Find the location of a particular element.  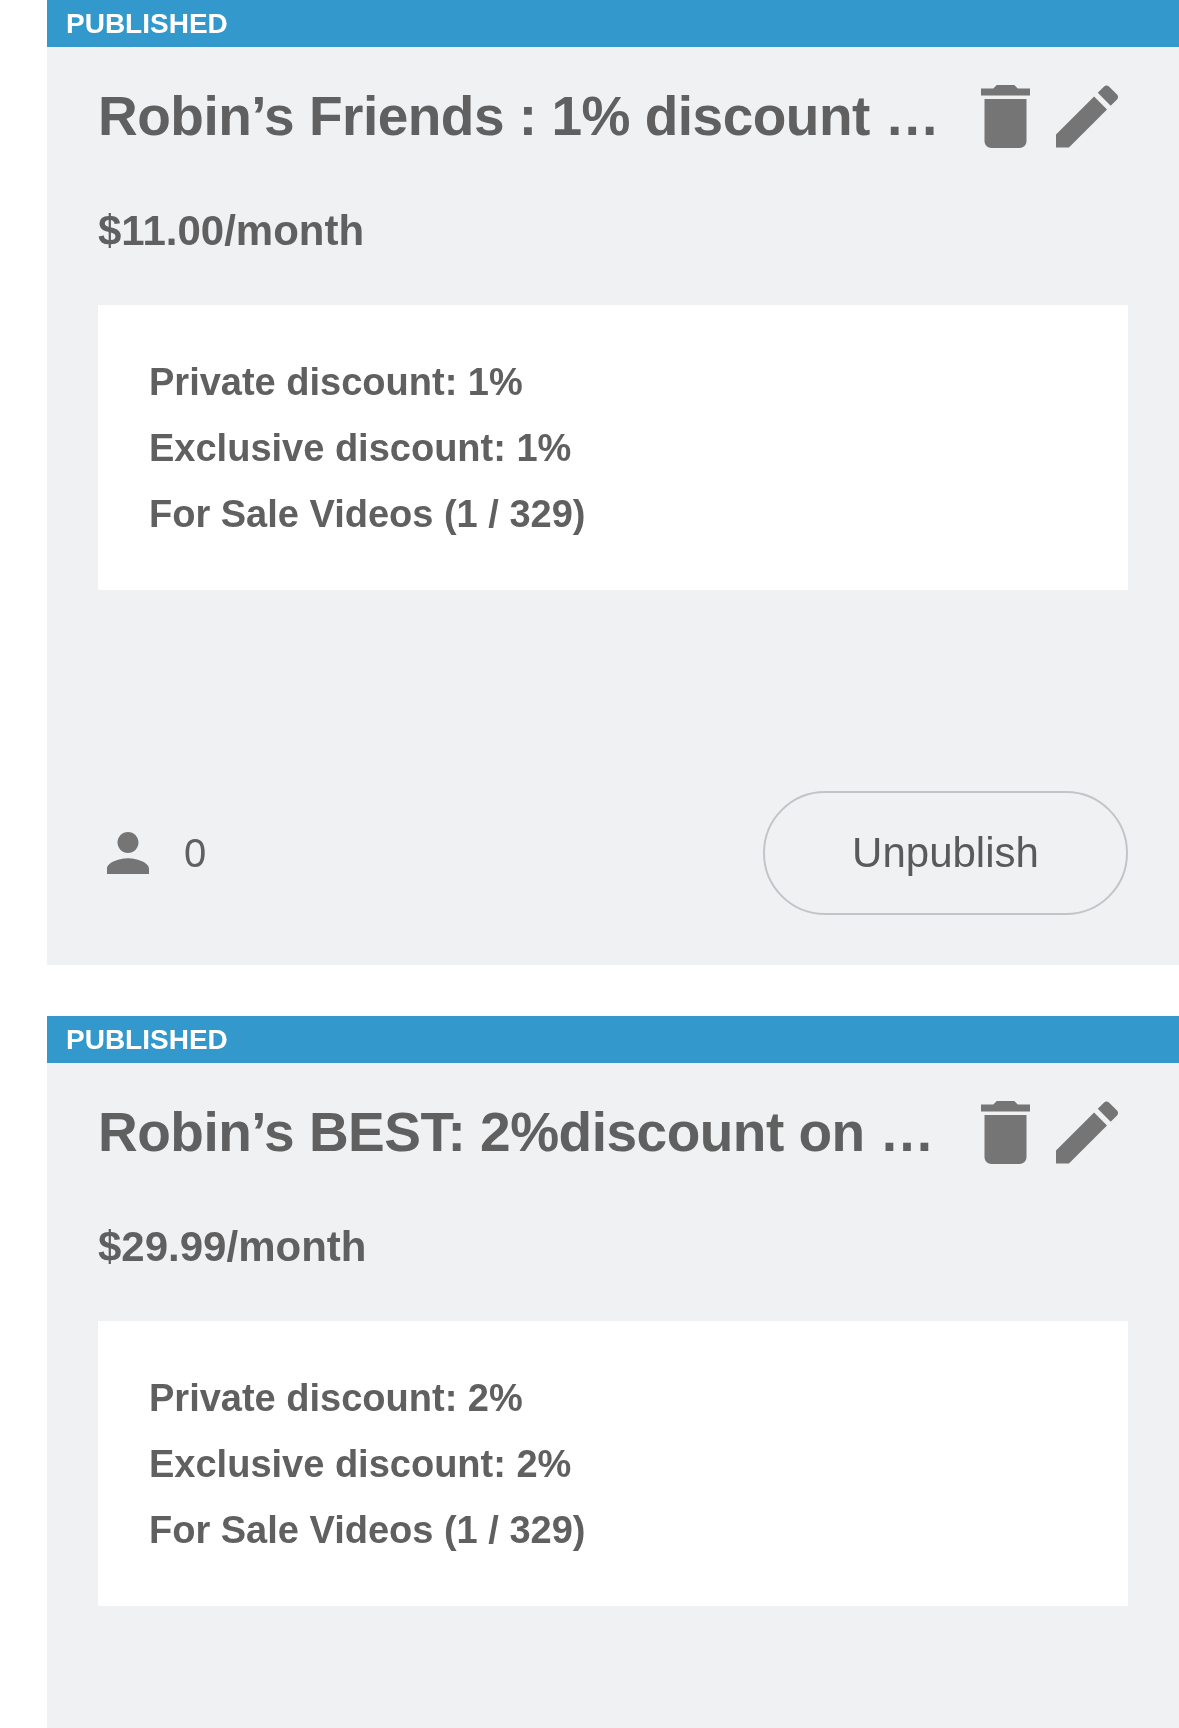

detail-text: Private discount: 2% is located at coordinates (336, 1398).